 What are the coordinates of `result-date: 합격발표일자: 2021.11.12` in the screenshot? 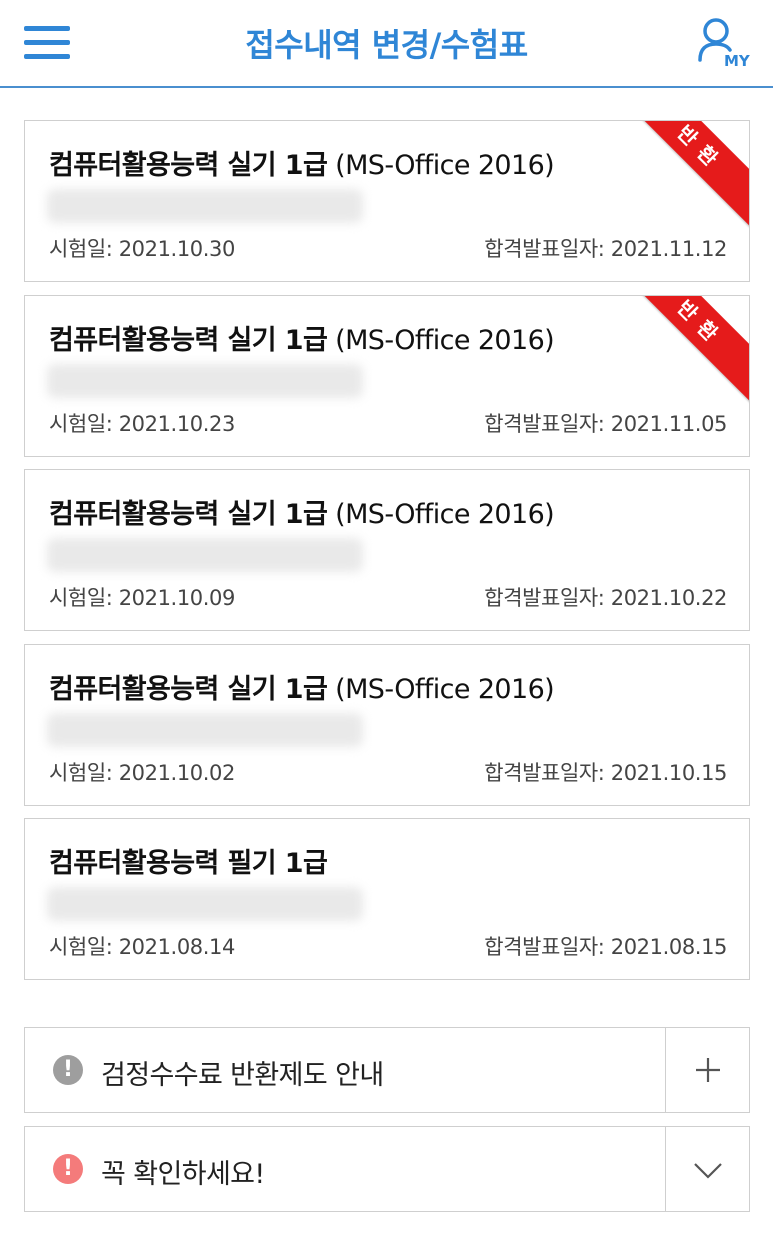 It's located at (605, 249).